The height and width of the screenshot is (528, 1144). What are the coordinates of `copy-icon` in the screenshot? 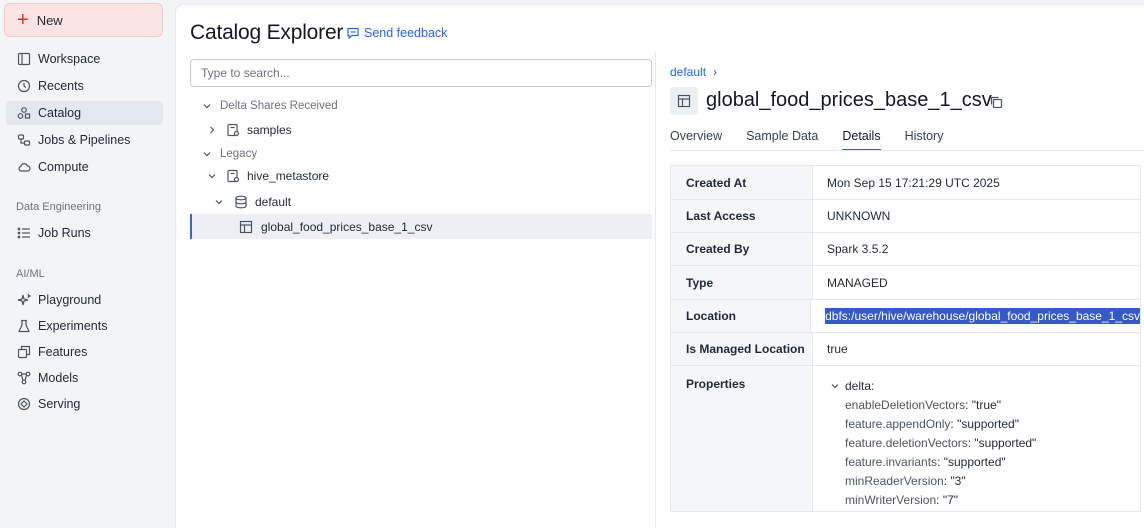 It's located at (996, 102).